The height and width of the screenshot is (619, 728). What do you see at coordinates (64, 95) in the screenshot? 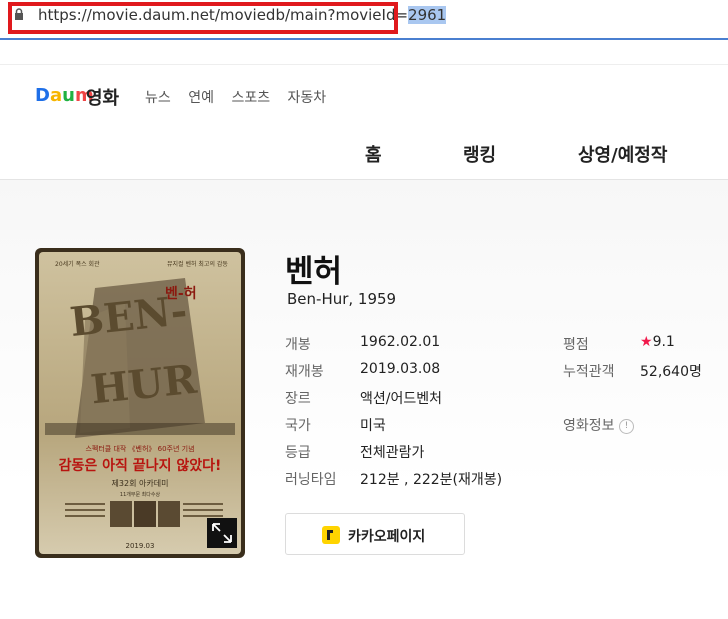
I see `daum-logo: Daum` at bounding box center [64, 95].